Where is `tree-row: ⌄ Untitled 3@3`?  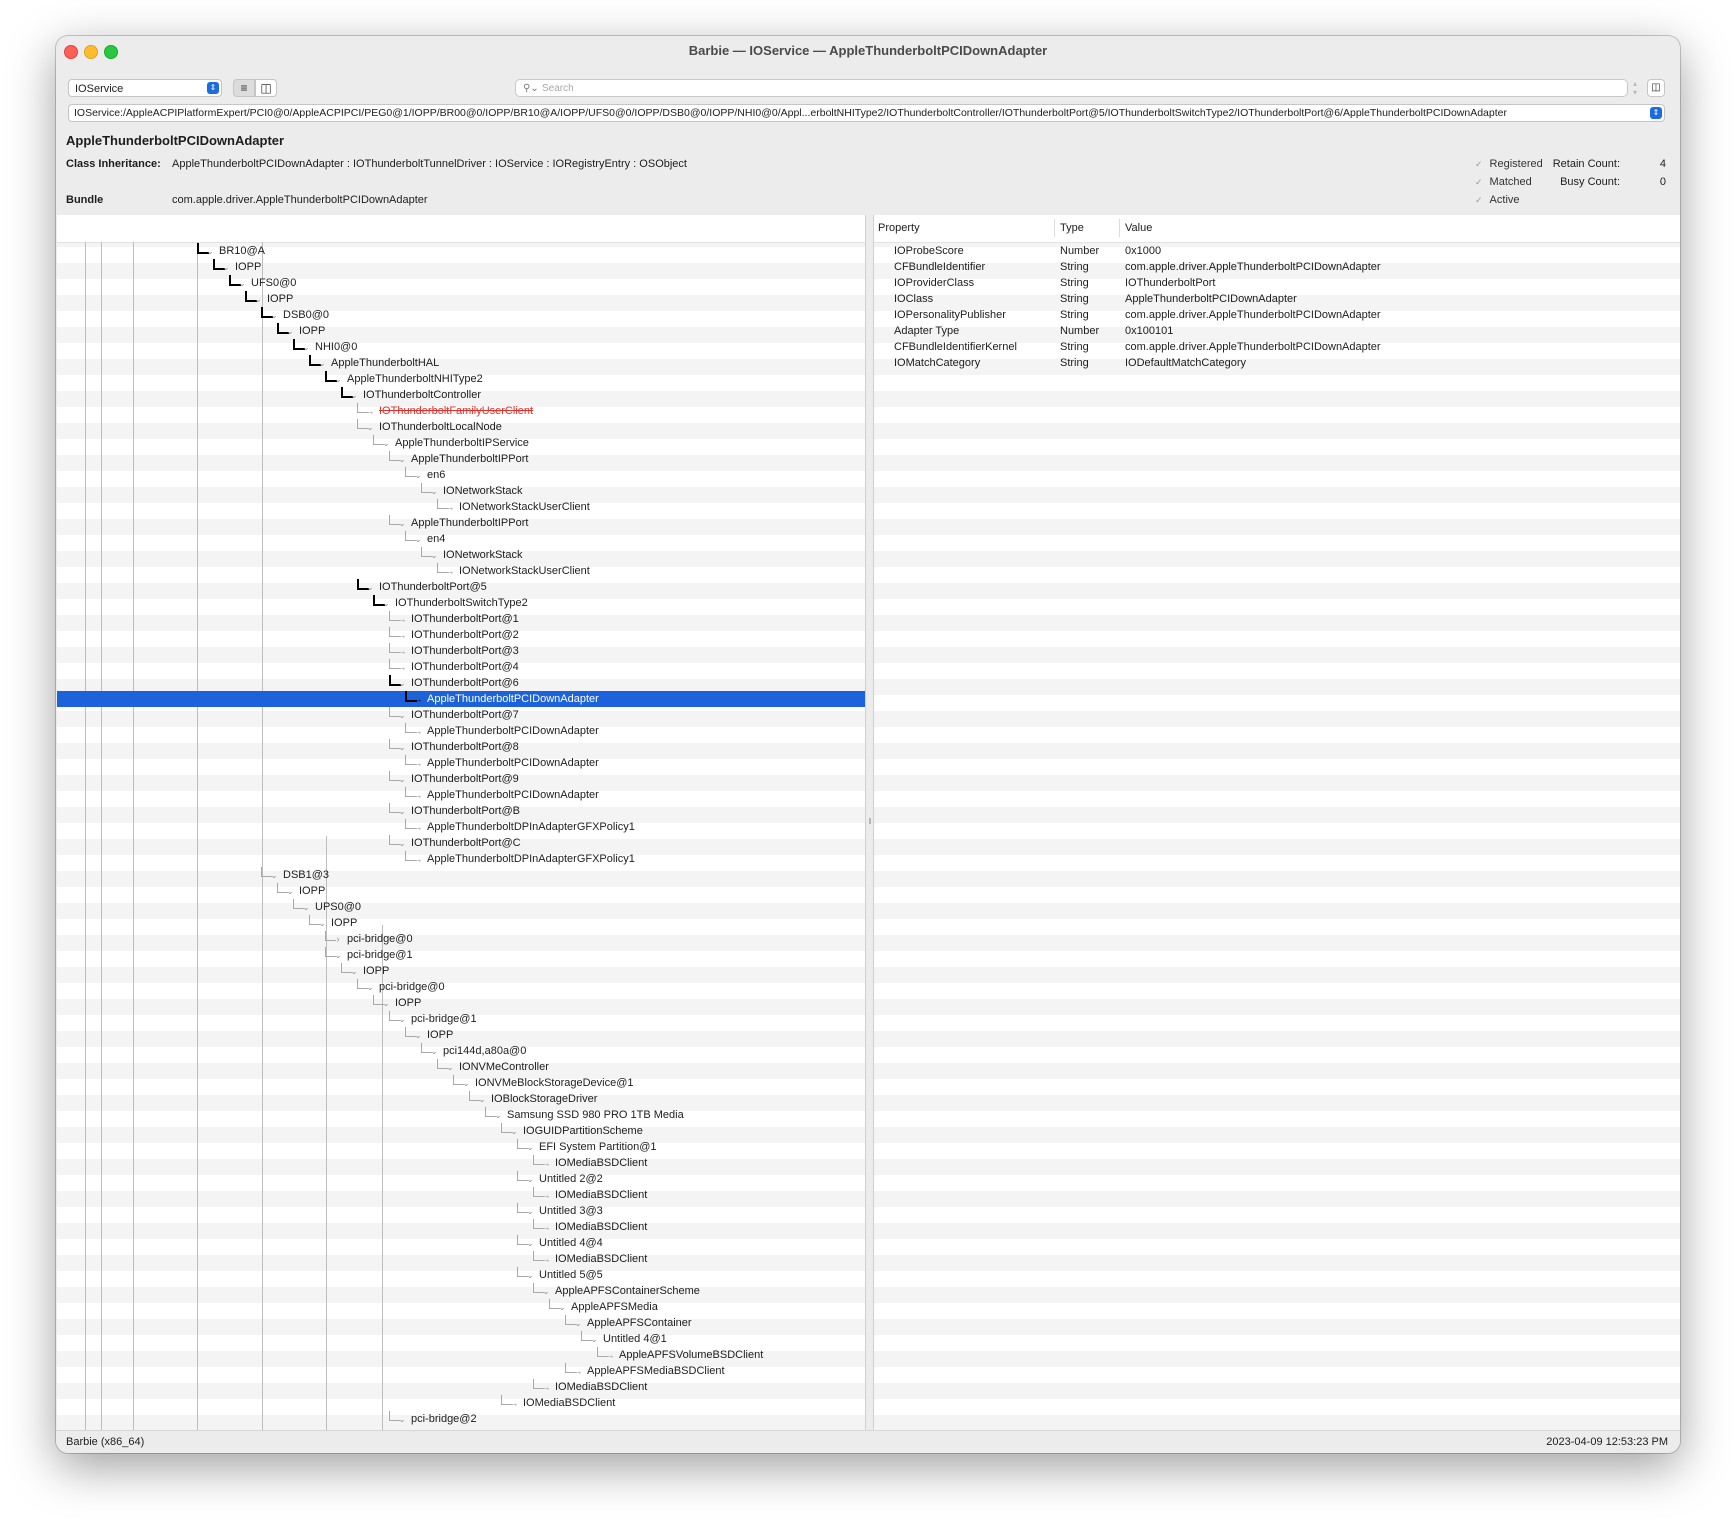 tree-row: ⌄ Untitled 3@3 is located at coordinates (461, 1211).